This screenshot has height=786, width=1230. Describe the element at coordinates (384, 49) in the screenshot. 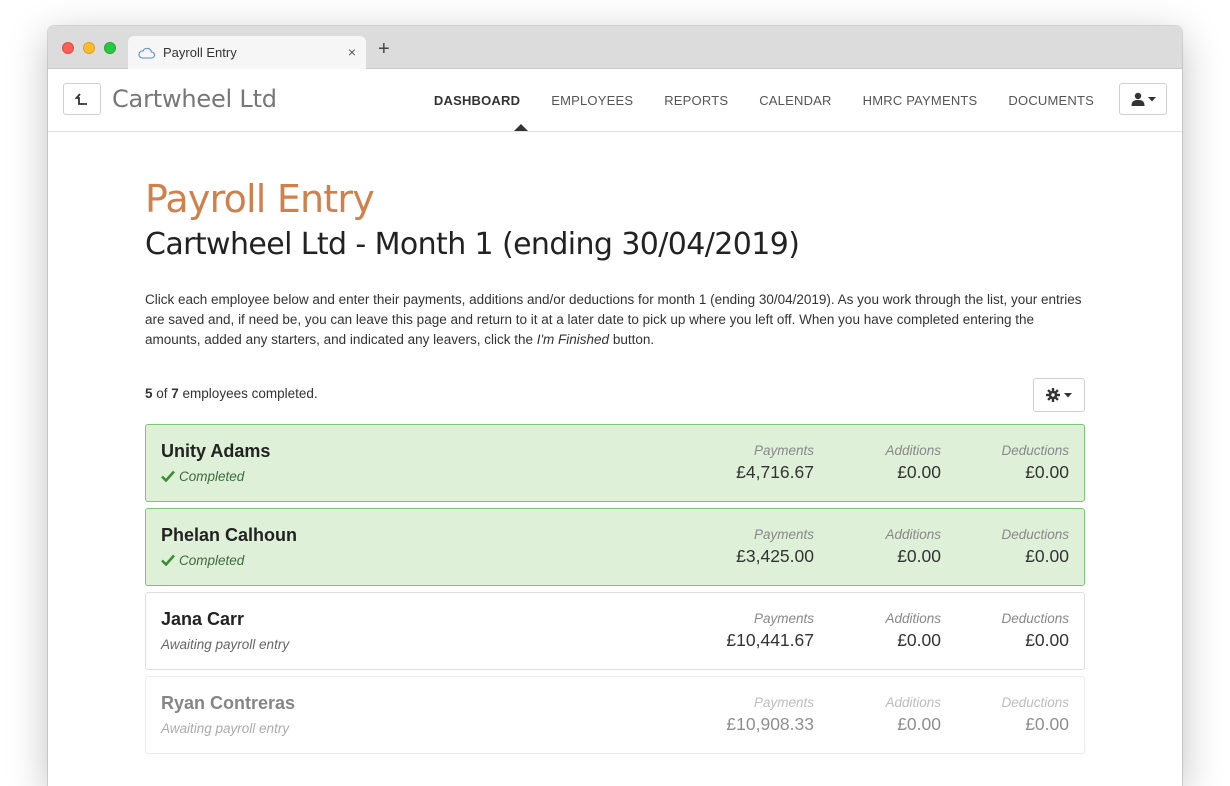

I see `new-tab-button: +` at that location.